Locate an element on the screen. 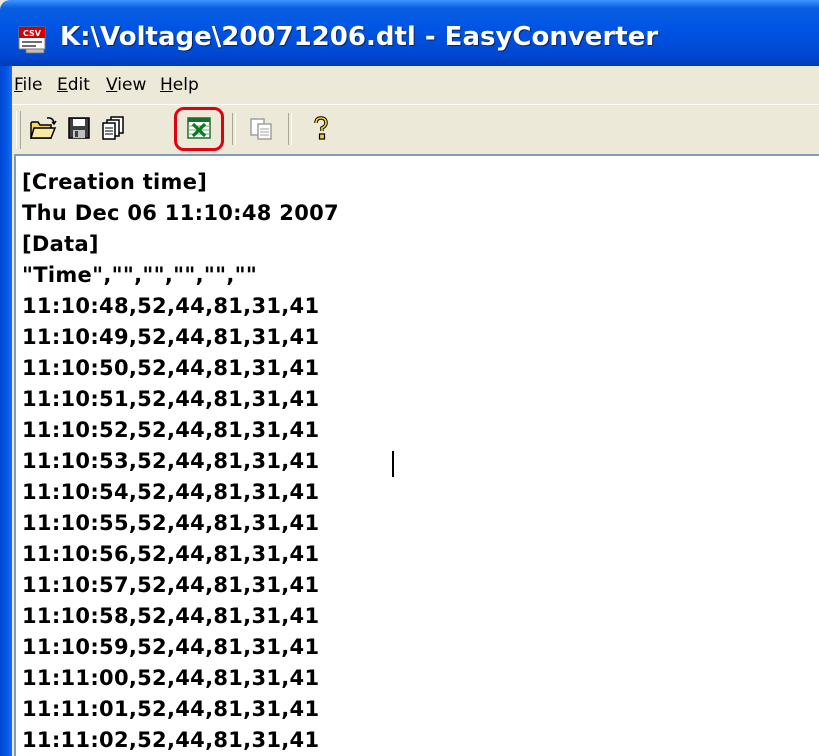 The image size is (819, 756). text-line: [Creation time] is located at coordinates (115, 182).